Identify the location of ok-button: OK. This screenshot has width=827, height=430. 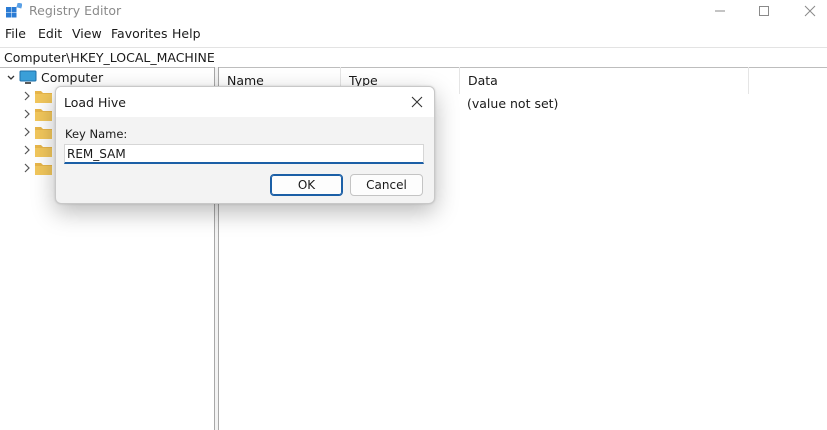
(306, 185).